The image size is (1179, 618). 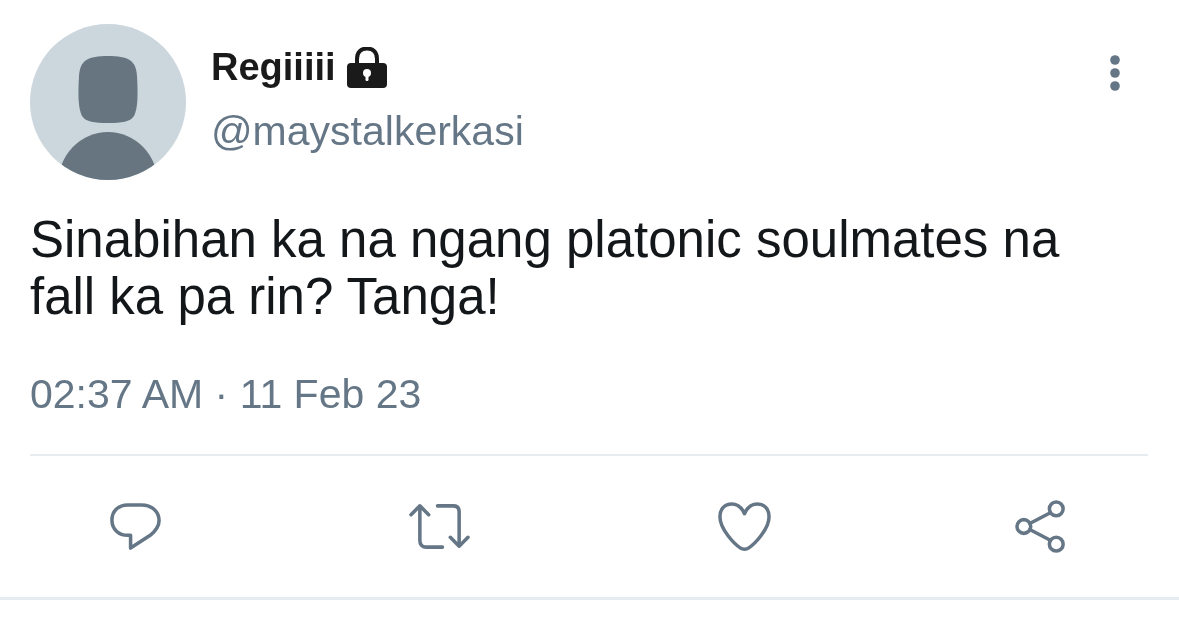 What do you see at coordinates (226, 394) in the screenshot?
I see `tweet-timestamp: 02:37 AM · 11 Feb 23` at bounding box center [226, 394].